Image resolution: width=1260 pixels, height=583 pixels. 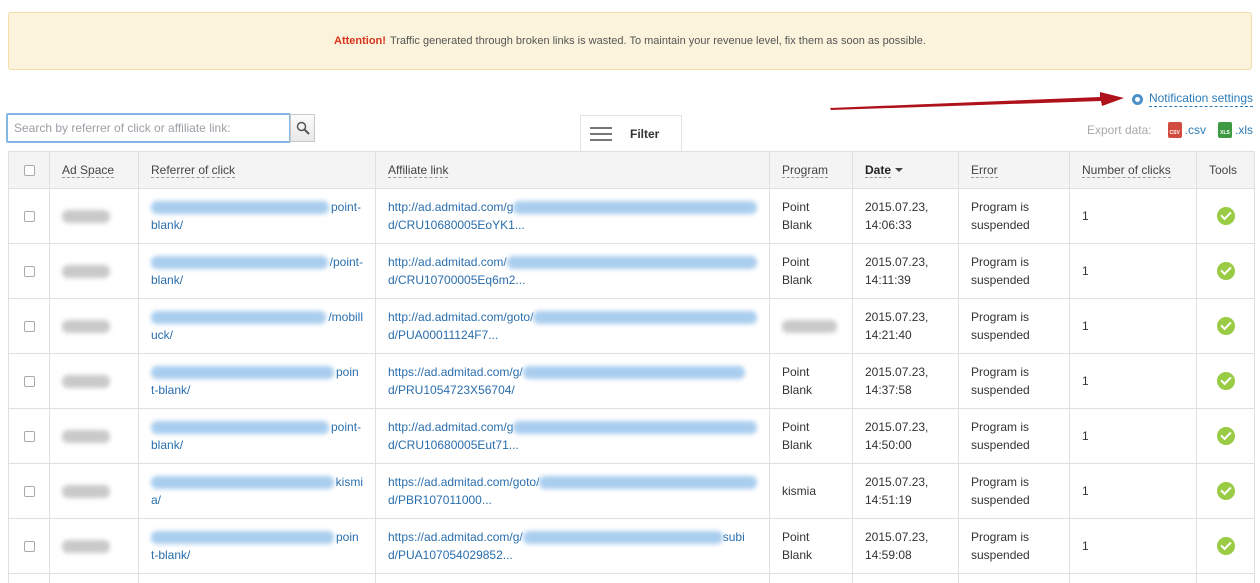 What do you see at coordinates (878, 170) in the screenshot?
I see `header-date-label: Date` at bounding box center [878, 170].